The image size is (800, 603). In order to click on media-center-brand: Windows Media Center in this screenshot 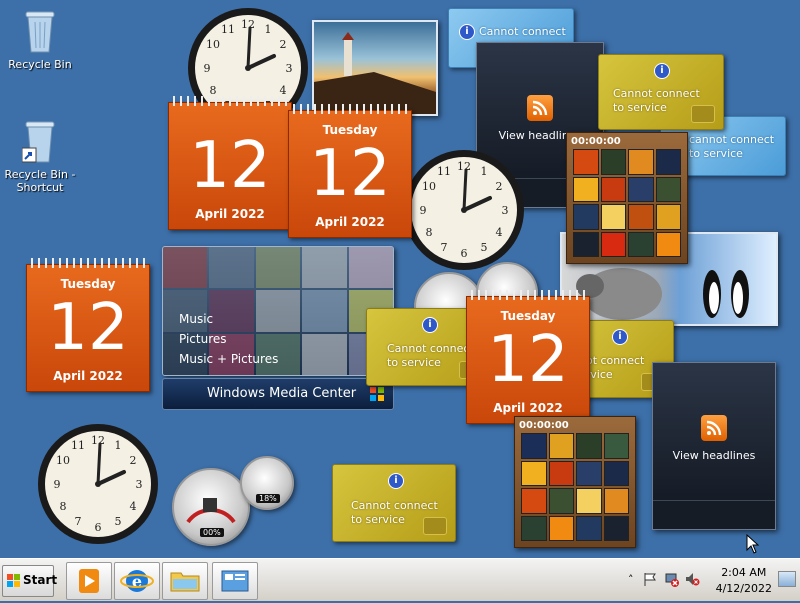, I will do `click(282, 393)`.